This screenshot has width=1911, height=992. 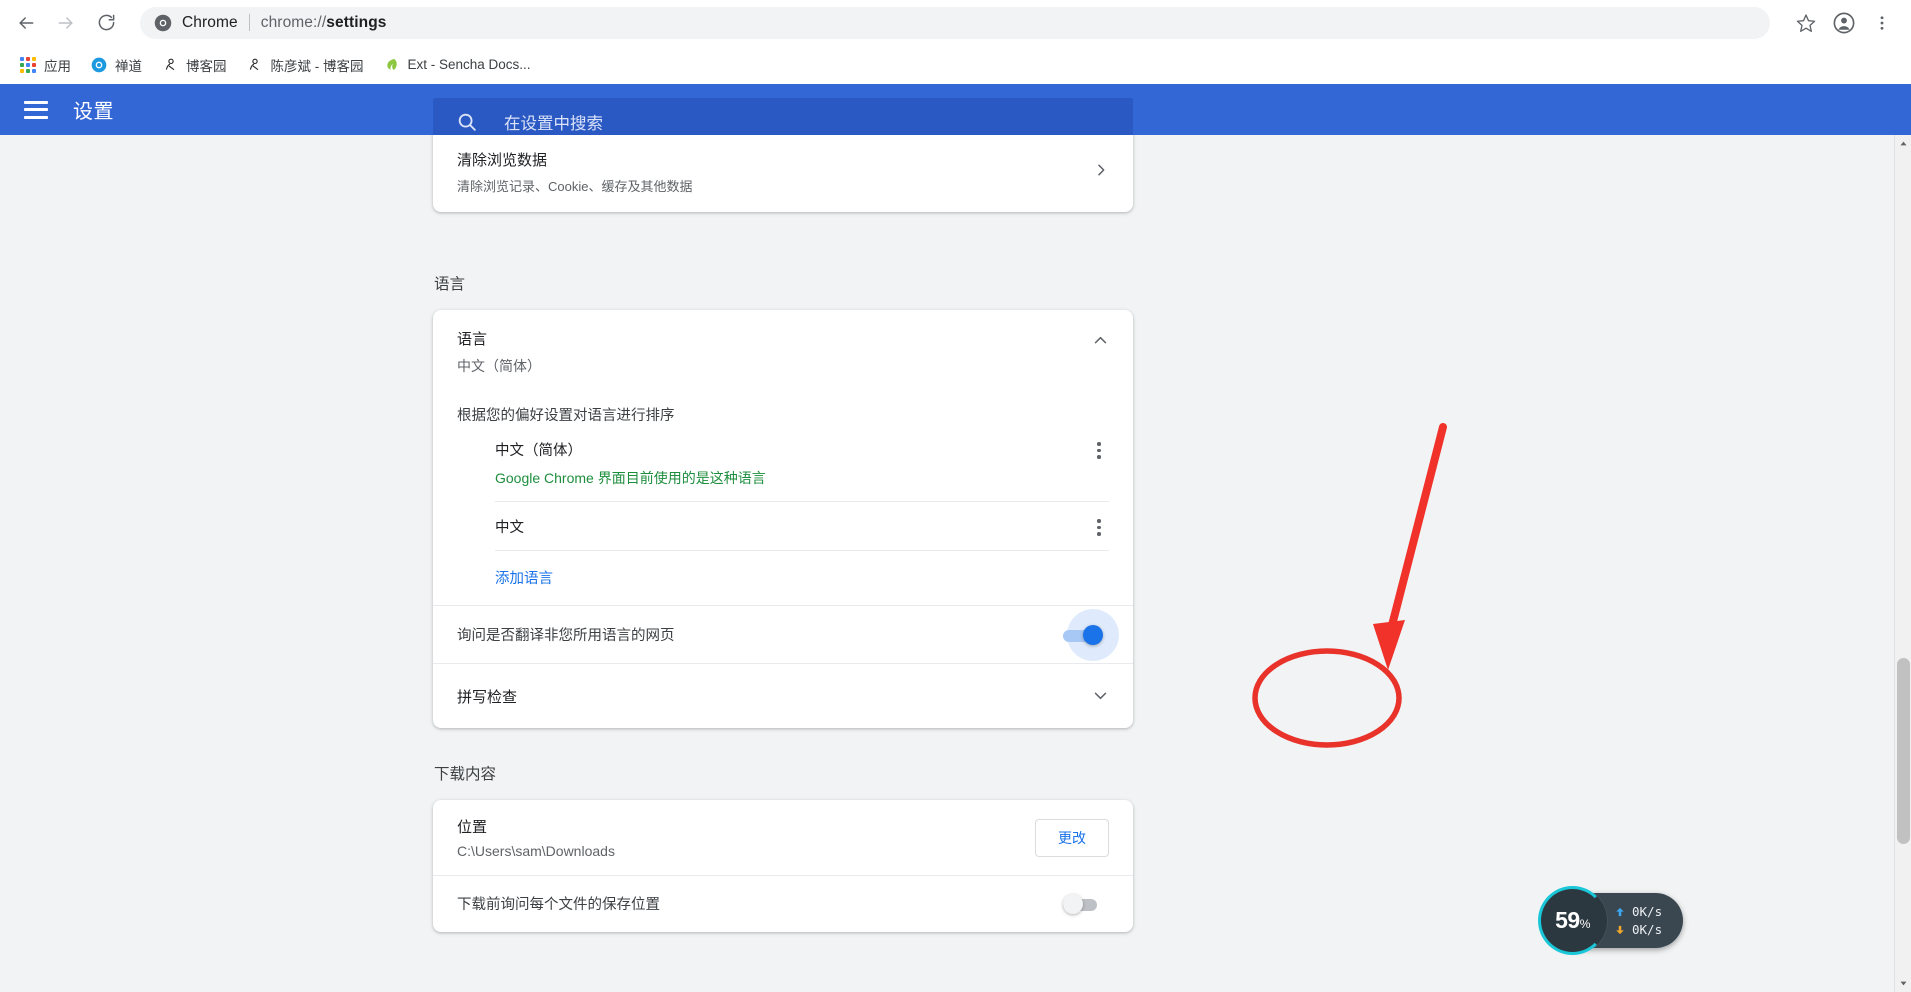 What do you see at coordinates (783, 351) in the screenshot?
I see `language-card-header: 语言 中文（简体）` at bounding box center [783, 351].